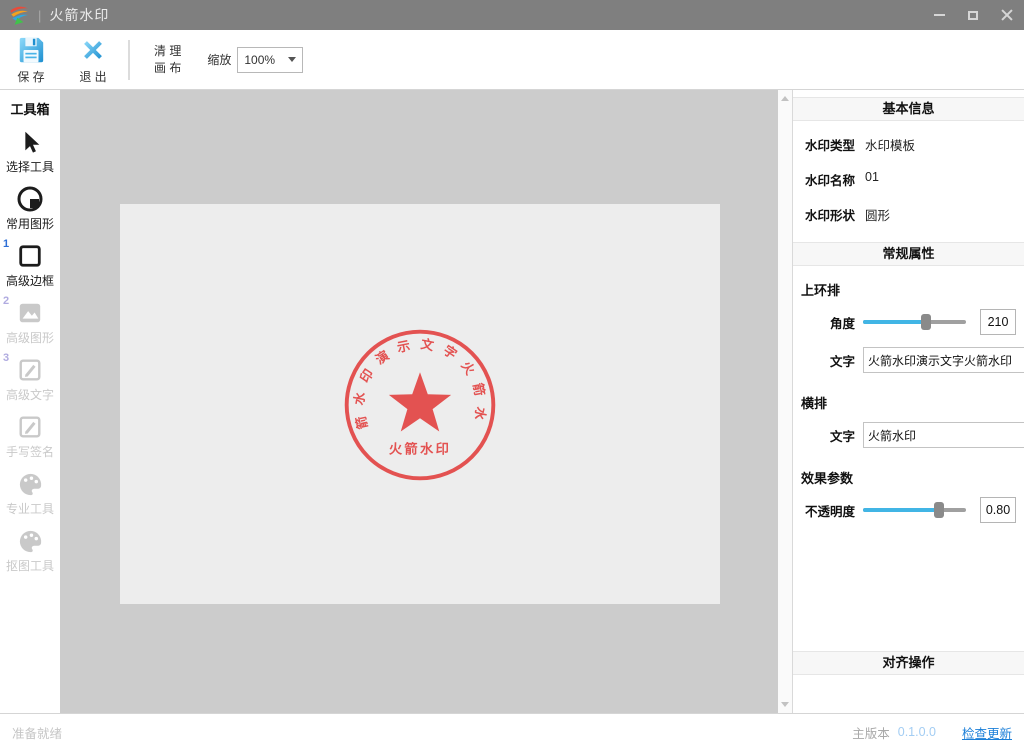 The height and width of the screenshot is (750, 1024). I want to click on upper-ring-text-input, so click(943, 360).